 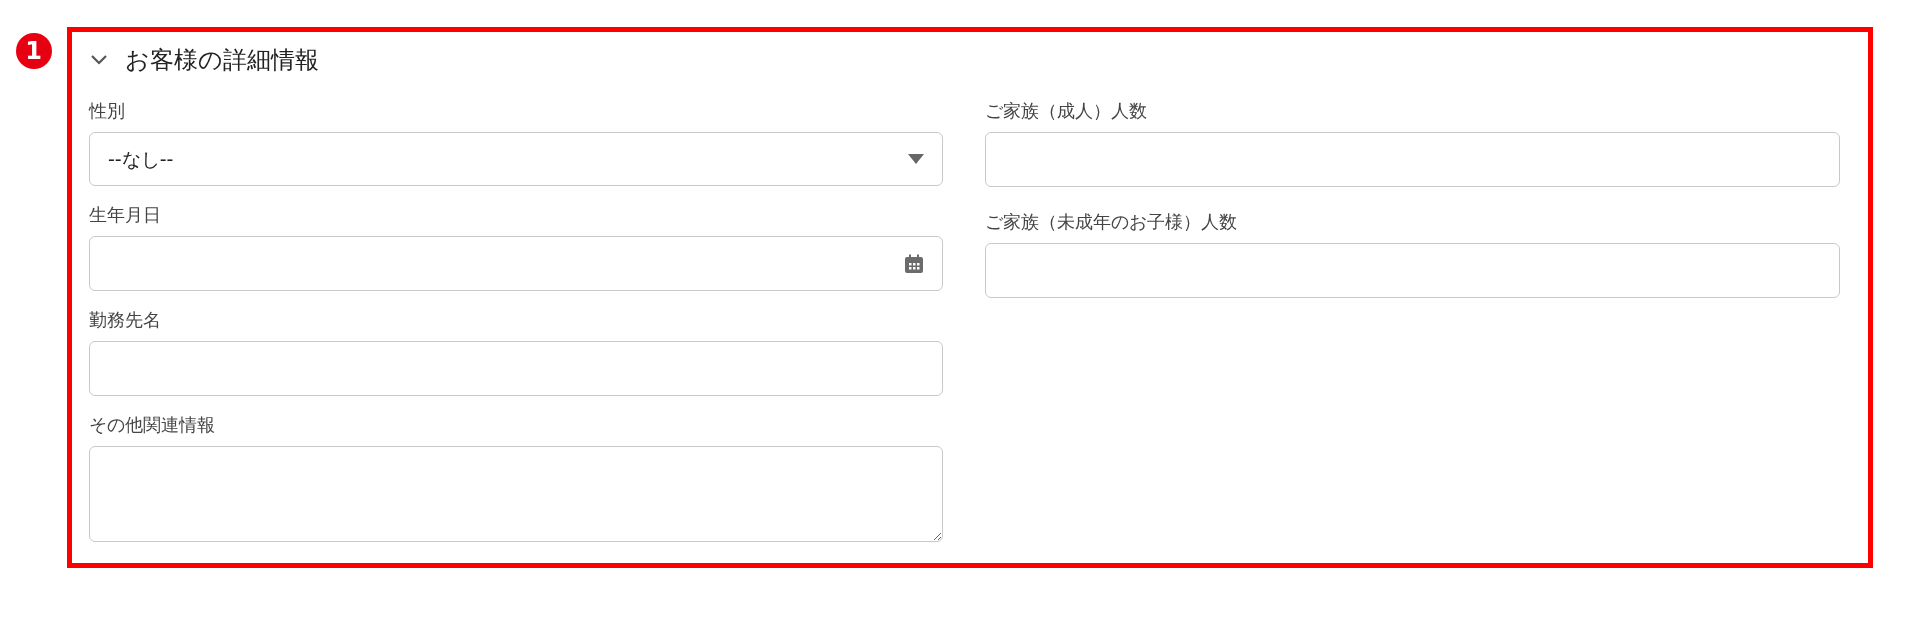 What do you see at coordinates (125, 215) in the screenshot?
I see `field-label: 生年月日` at bounding box center [125, 215].